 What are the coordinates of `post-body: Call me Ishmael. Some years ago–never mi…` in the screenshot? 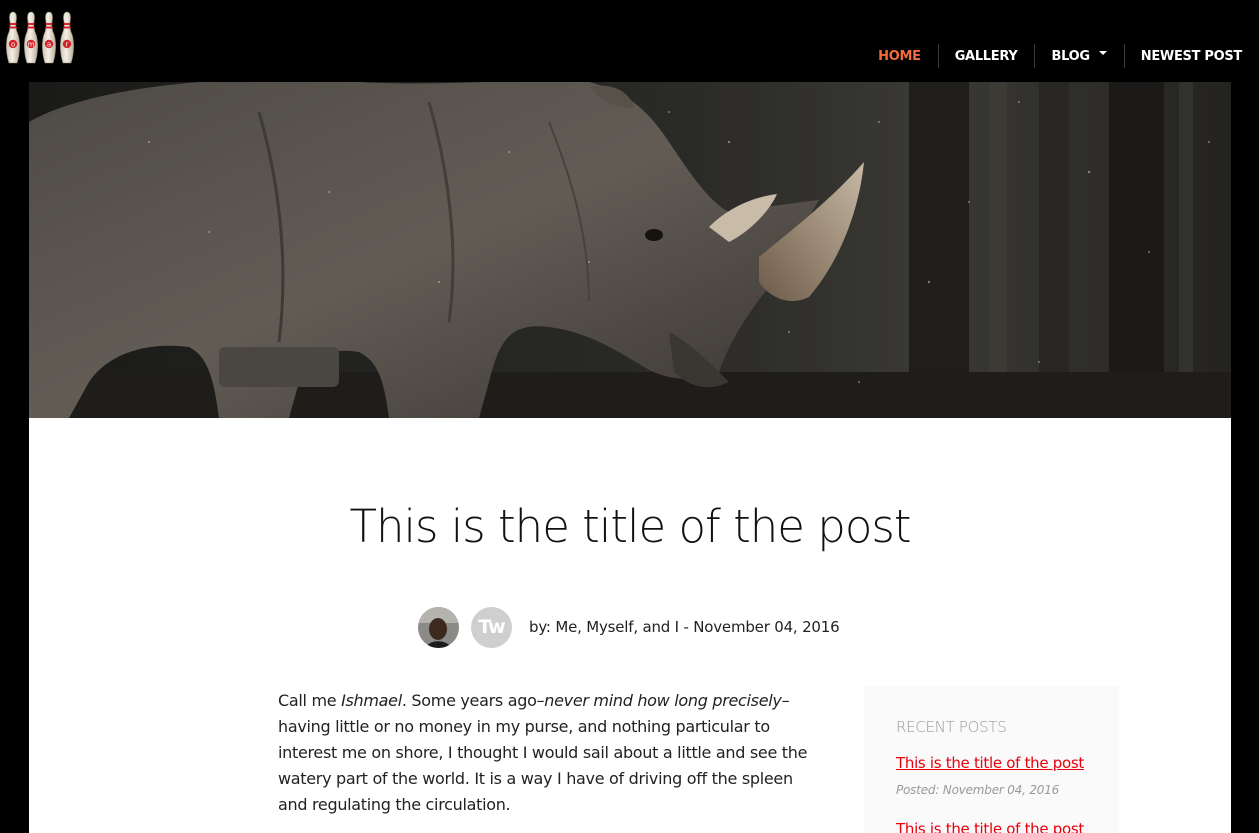 It's located at (552, 753).